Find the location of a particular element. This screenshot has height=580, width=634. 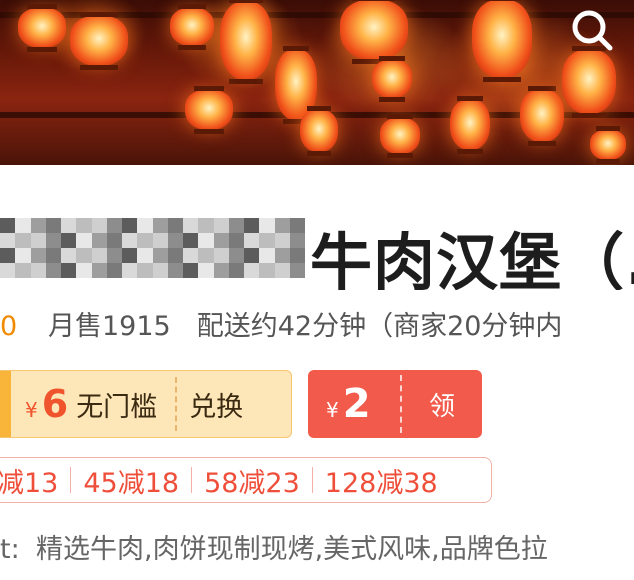

announcement-text: 精选牛肉,肉饼现制现烤,美式风味,品牌色拉 is located at coordinates (292, 549).